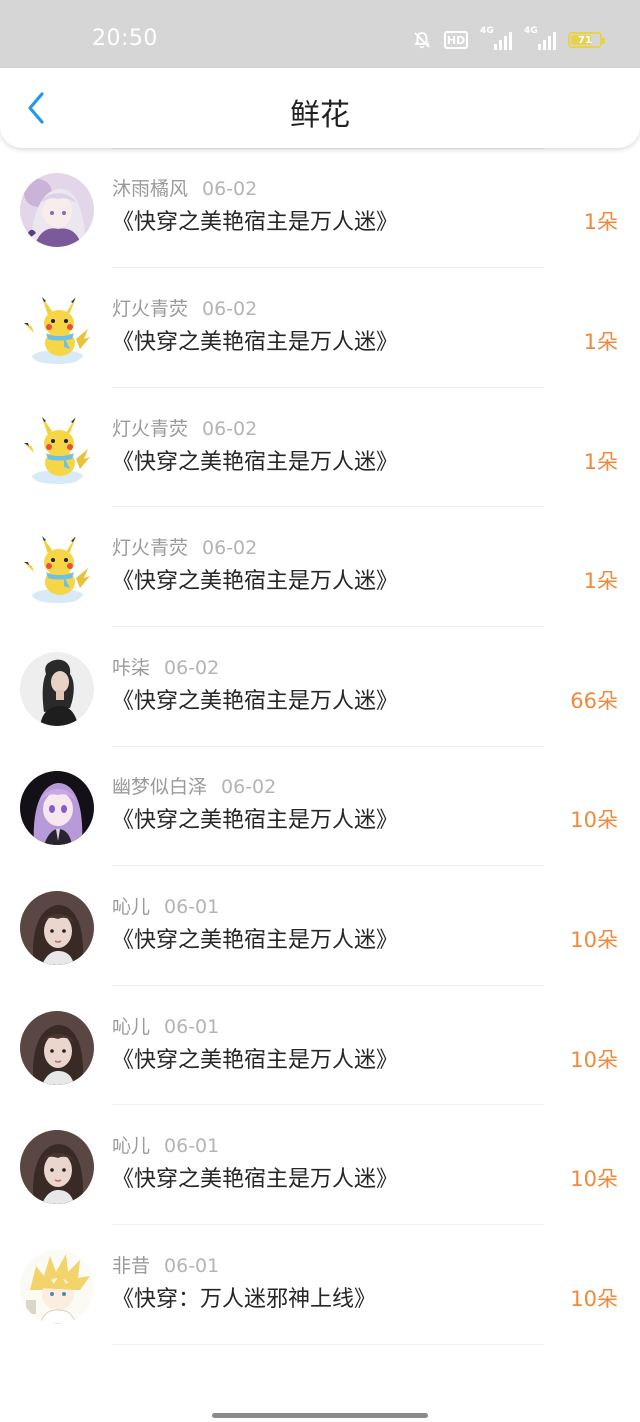 Image resolution: width=640 pixels, height=1422 pixels. I want to click on list-item: 幽梦似白泽 06-02 《快穿之美艳宿主是万人迷》 10朵, so click(320, 807).